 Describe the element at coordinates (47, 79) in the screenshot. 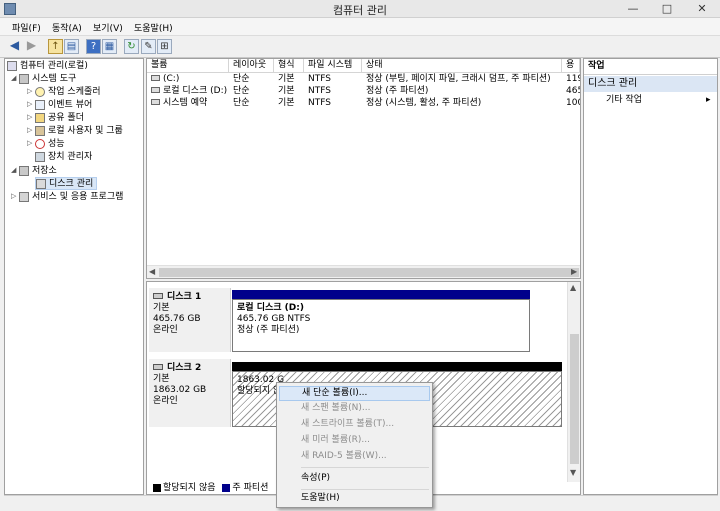

I see `tree-system-tools: 시스템 도구` at that location.